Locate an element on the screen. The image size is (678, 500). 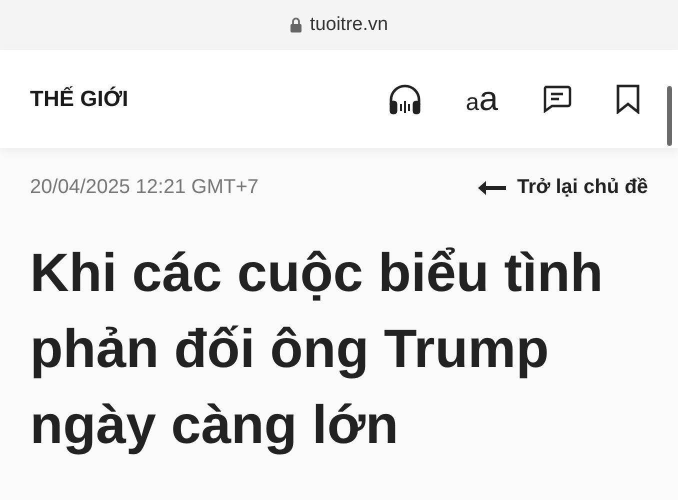
address-bar: tuoitre.vn is located at coordinates (339, 25).